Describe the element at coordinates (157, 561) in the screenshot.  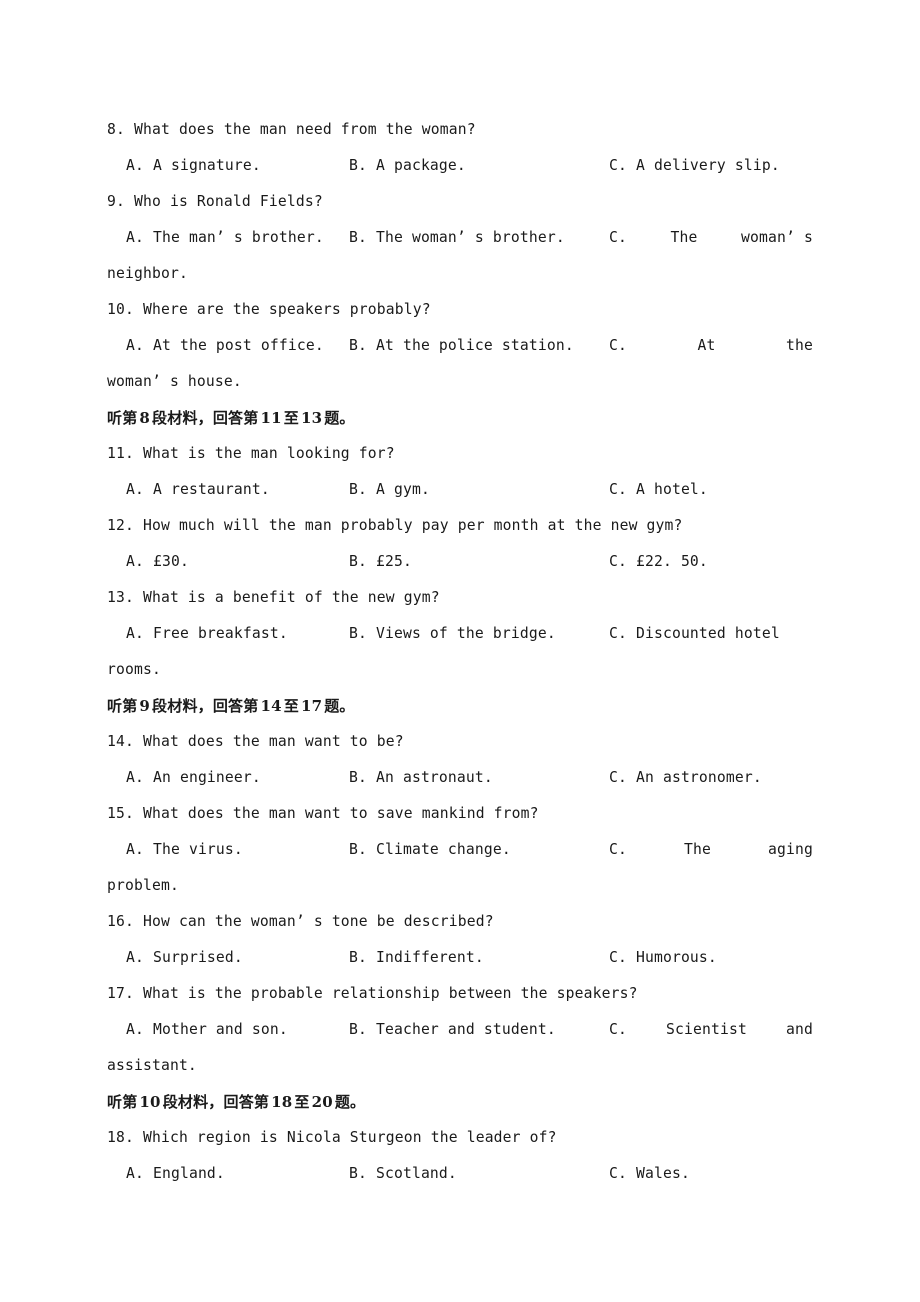
I see `option-a: A. £30.` at that location.